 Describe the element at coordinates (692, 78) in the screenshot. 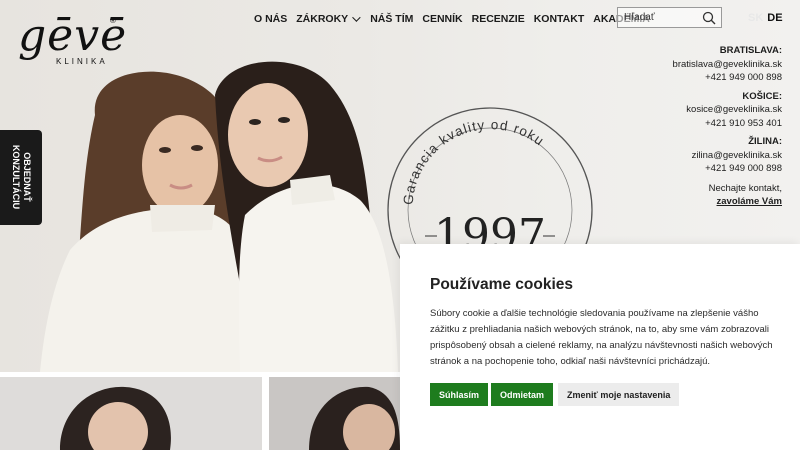

I see `contact-phone-bratislava: +421 949 000 898` at that location.